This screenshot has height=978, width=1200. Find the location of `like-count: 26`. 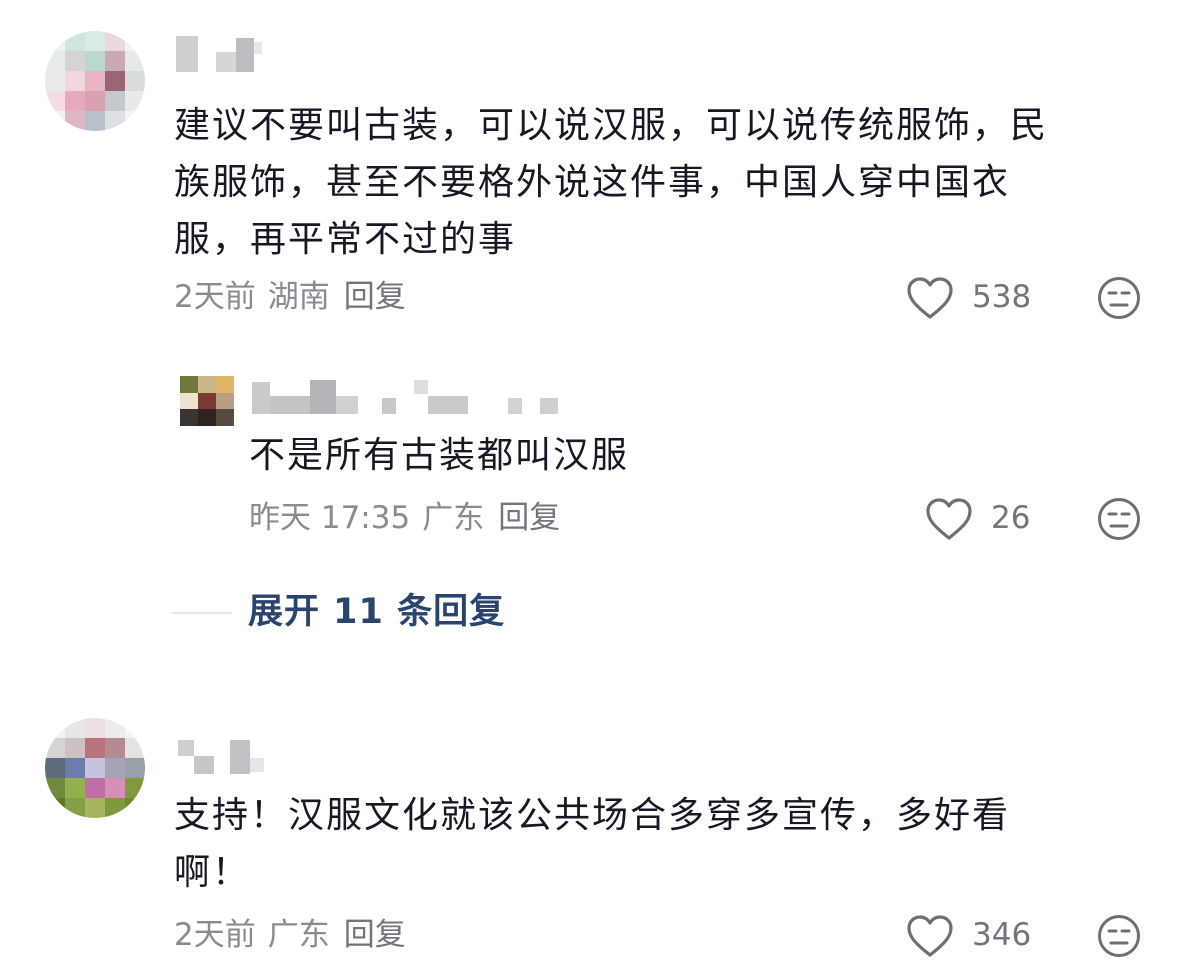

like-count: 26 is located at coordinates (1011, 518).